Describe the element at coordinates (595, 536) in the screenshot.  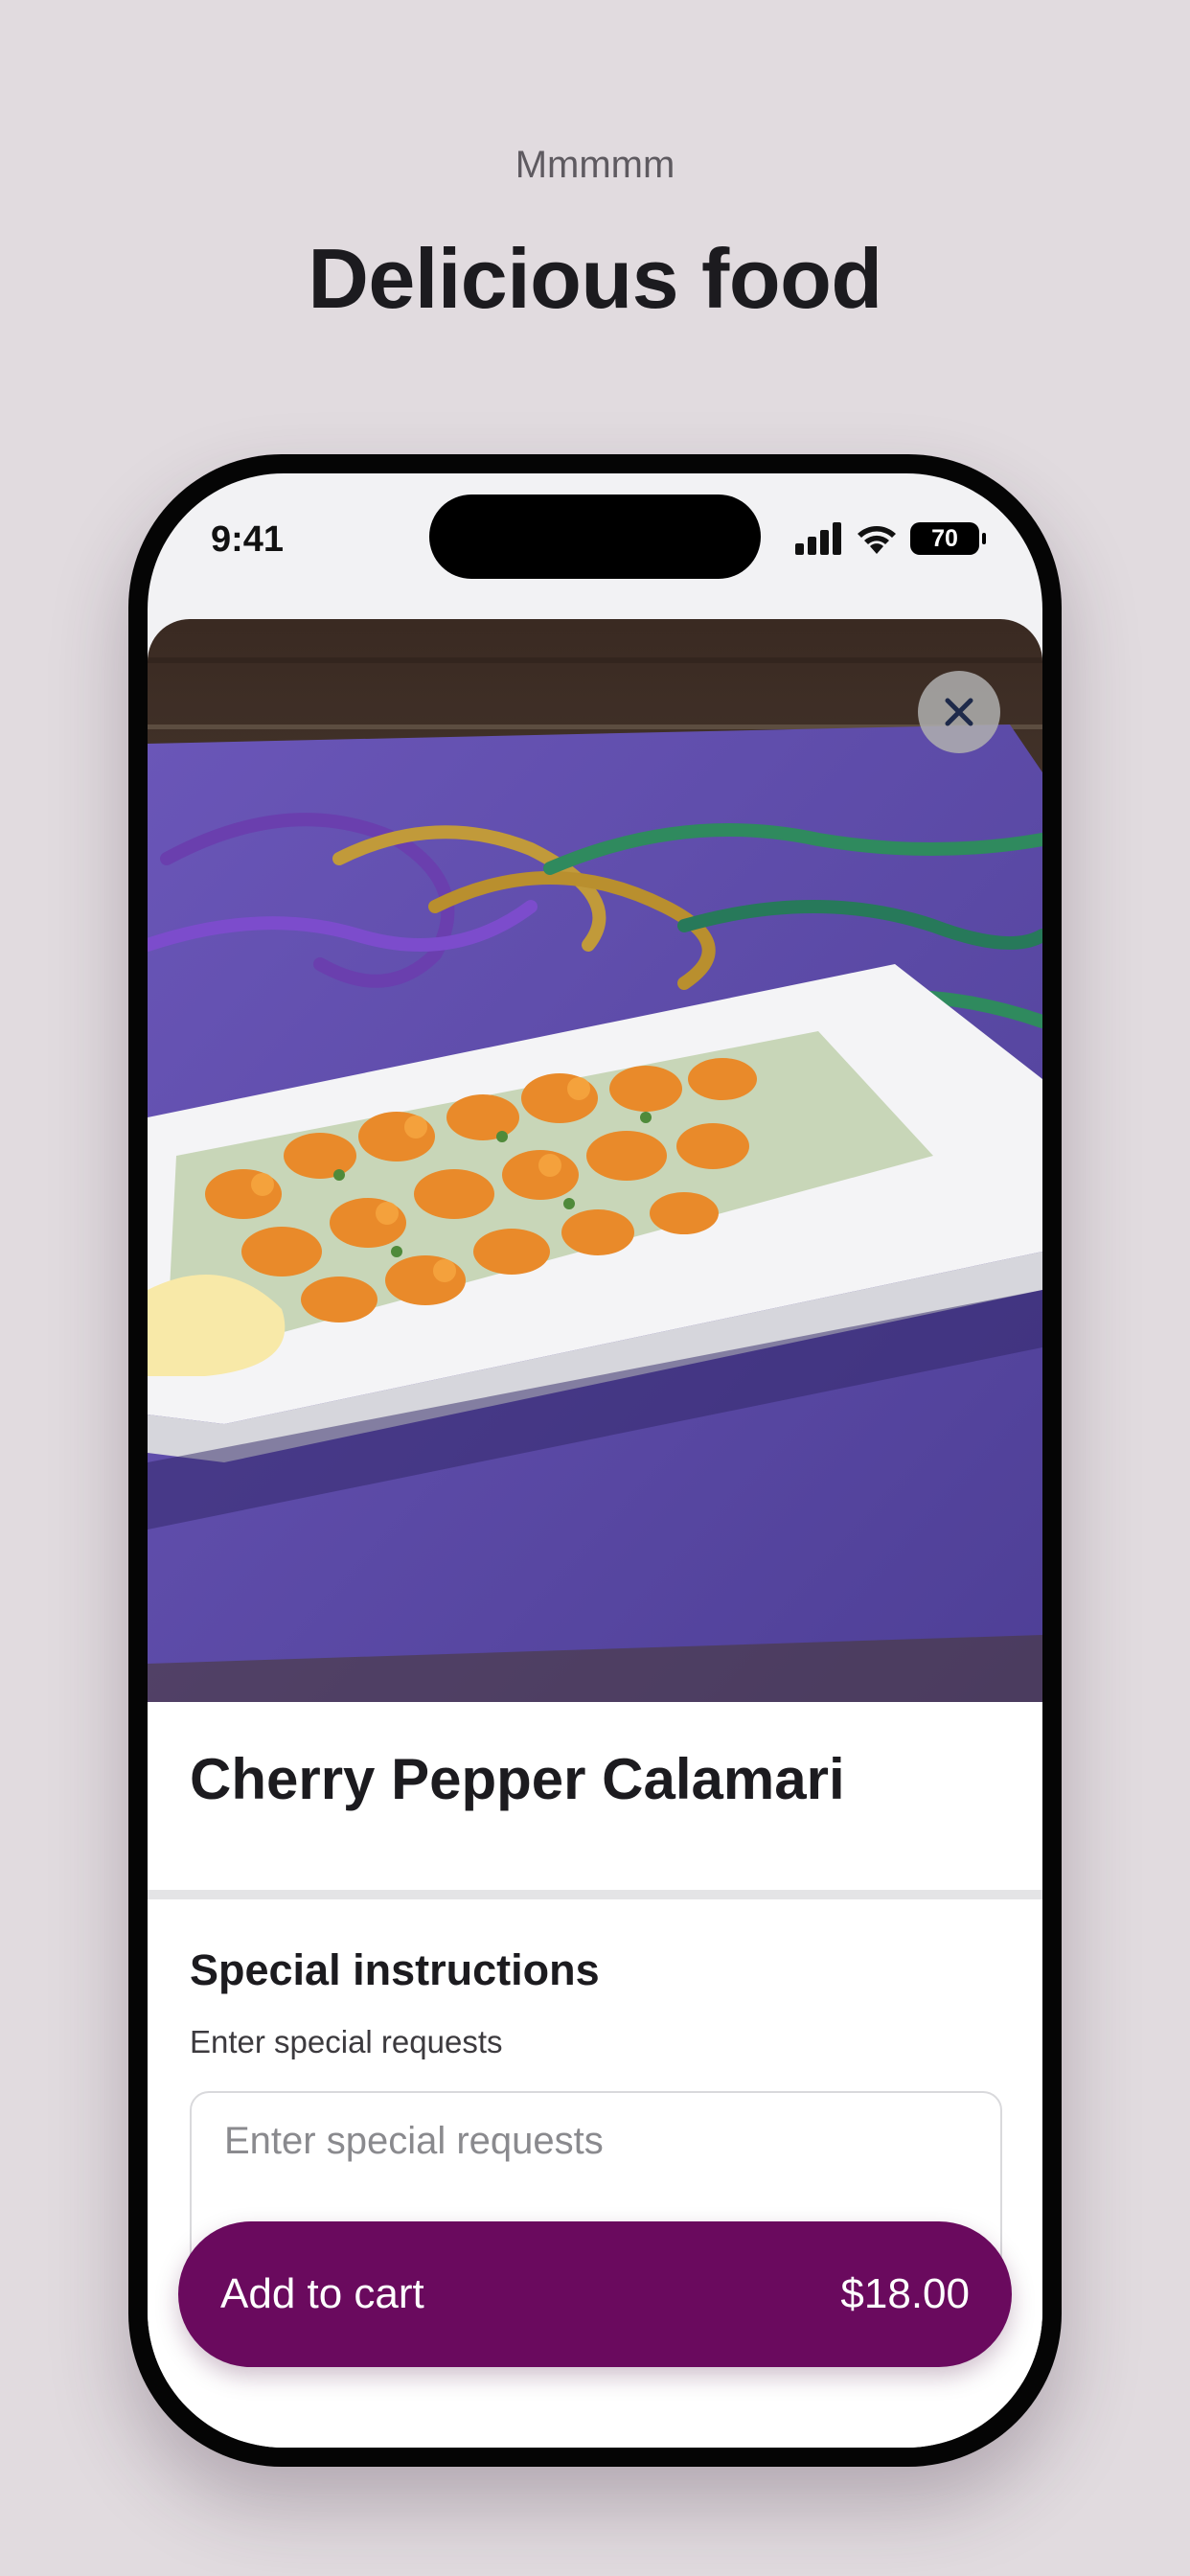
I see `dynamic-island` at that location.